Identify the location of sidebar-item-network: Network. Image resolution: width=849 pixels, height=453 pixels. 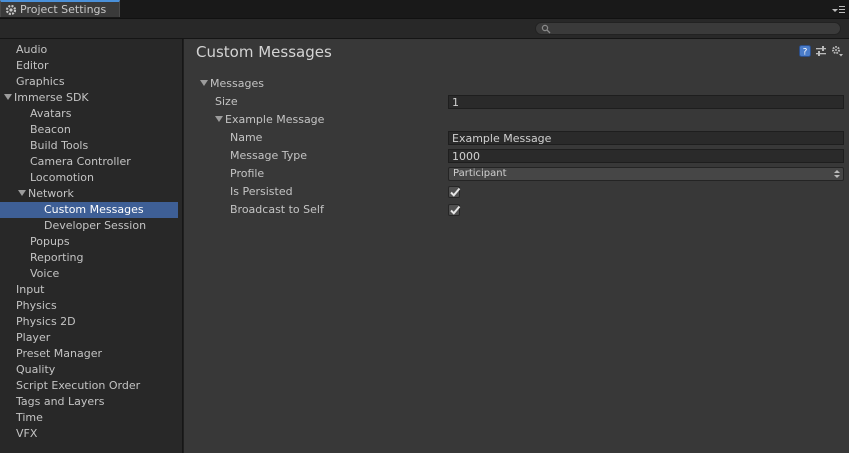
(91, 194).